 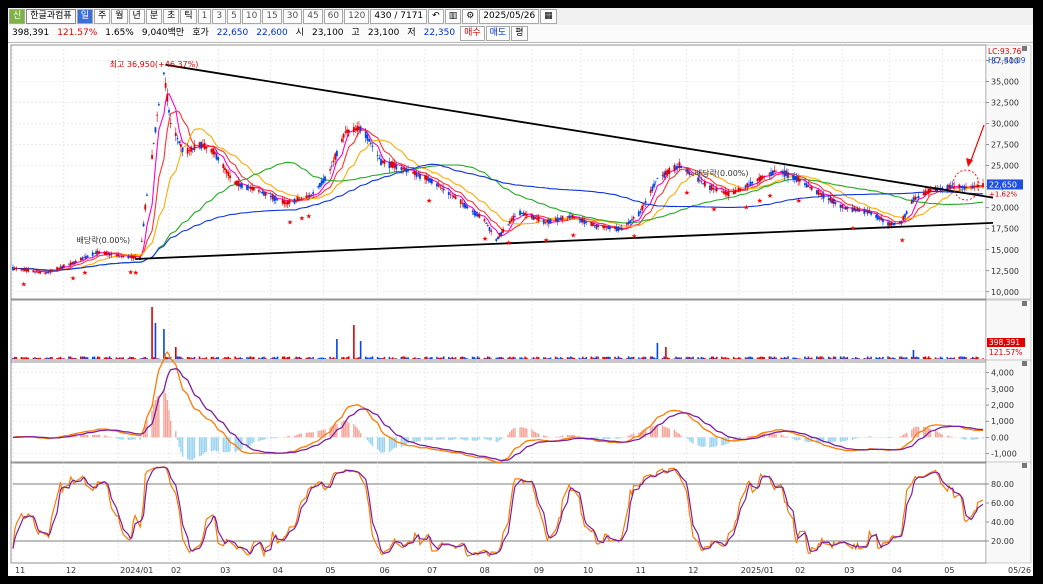 I want to click on stock-name-field: 한글과컴퓨, so click(x=51, y=16).